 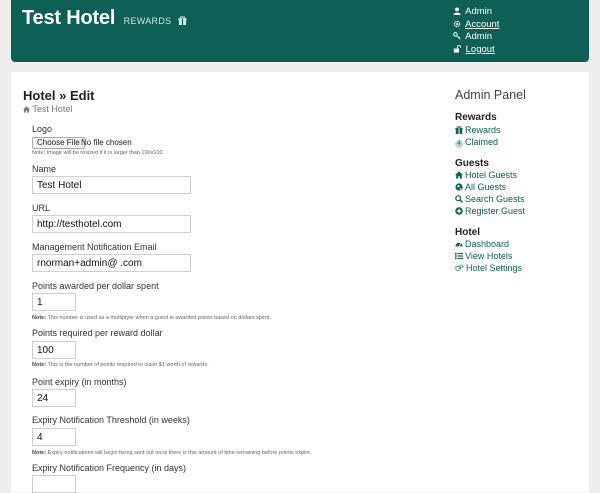 What do you see at coordinates (490, 95) in the screenshot?
I see `admin-panel-title: Admin Panel` at bounding box center [490, 95].